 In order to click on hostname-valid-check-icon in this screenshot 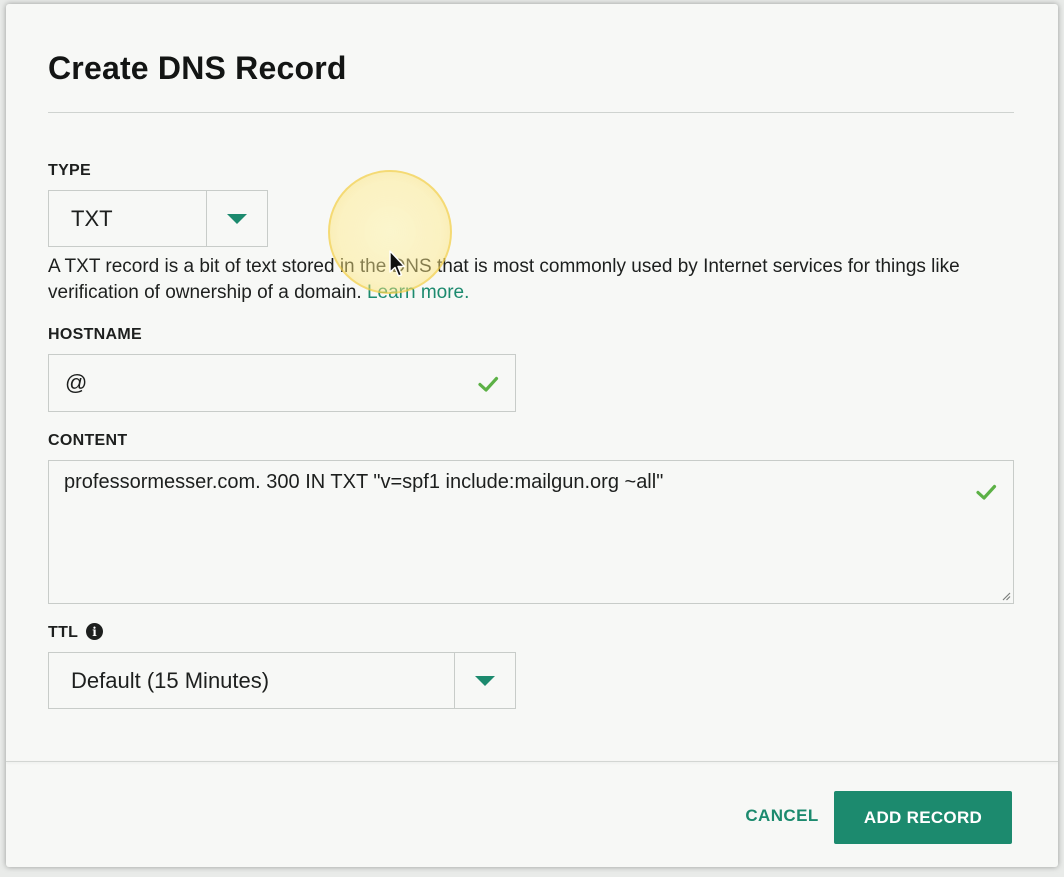, I will do `click(488, 384)`.